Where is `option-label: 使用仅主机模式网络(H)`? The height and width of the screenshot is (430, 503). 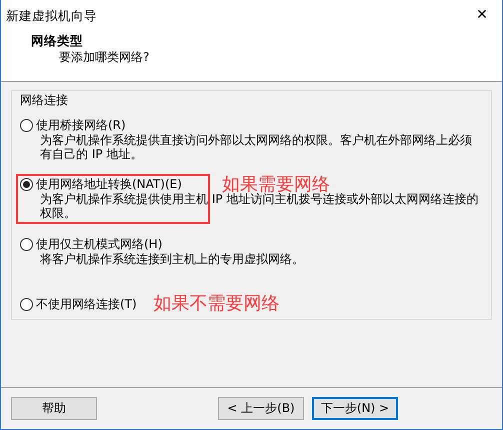 option-label: 使用仅主机模式网络(H) is located at coordinates (99, 244).